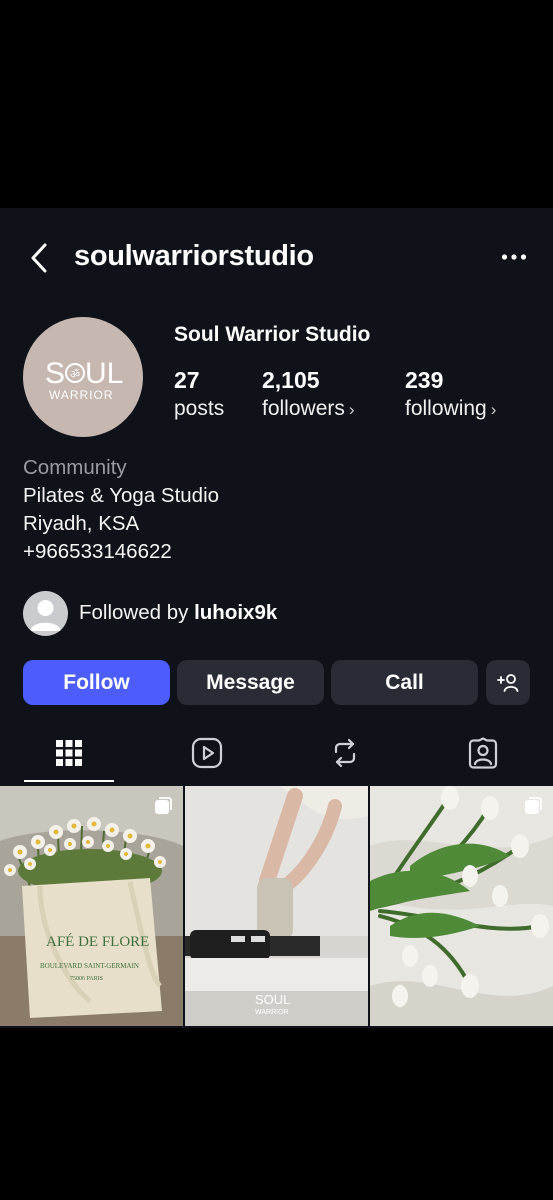  I want to click on profile-header: soulwarriorstudio, so click(276, 258).